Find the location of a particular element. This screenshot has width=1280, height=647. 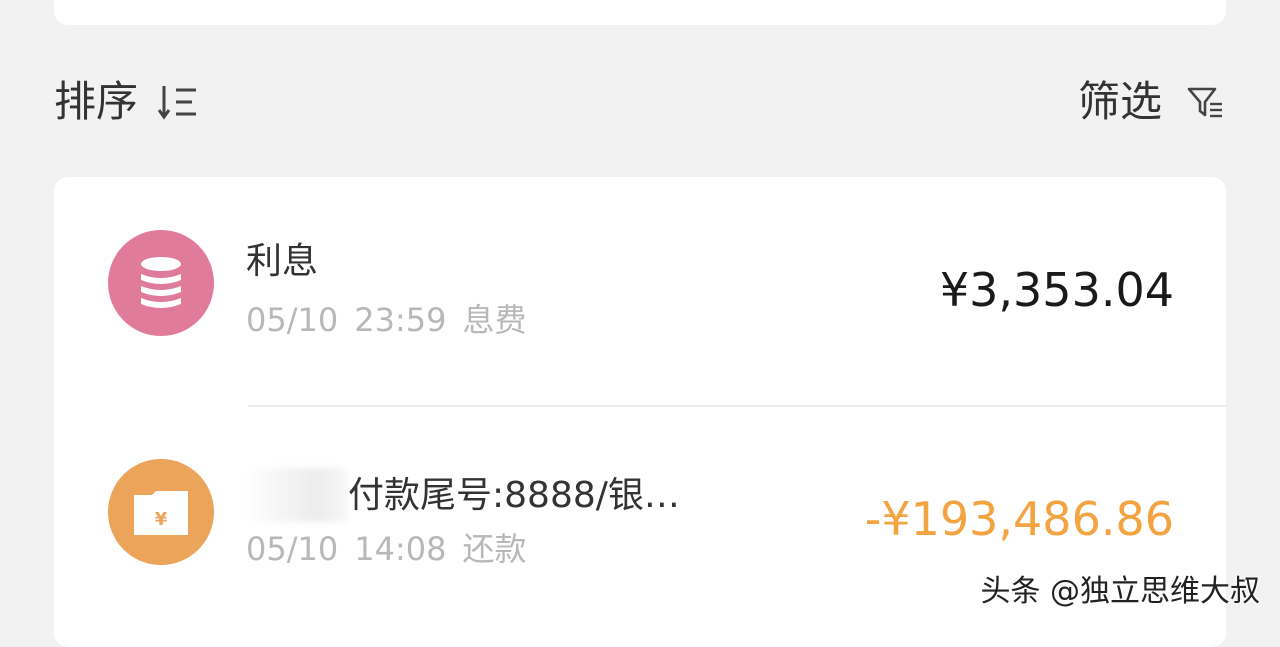

redacted-text is located at coordinates (296, 495).